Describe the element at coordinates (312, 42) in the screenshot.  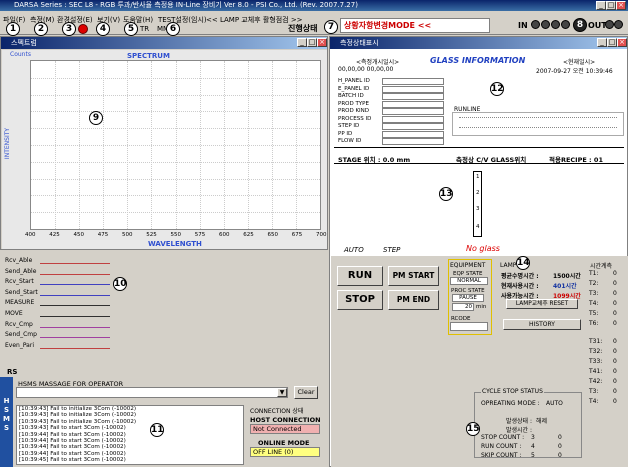
I see `spectrum-maximize-button: □` at that location.